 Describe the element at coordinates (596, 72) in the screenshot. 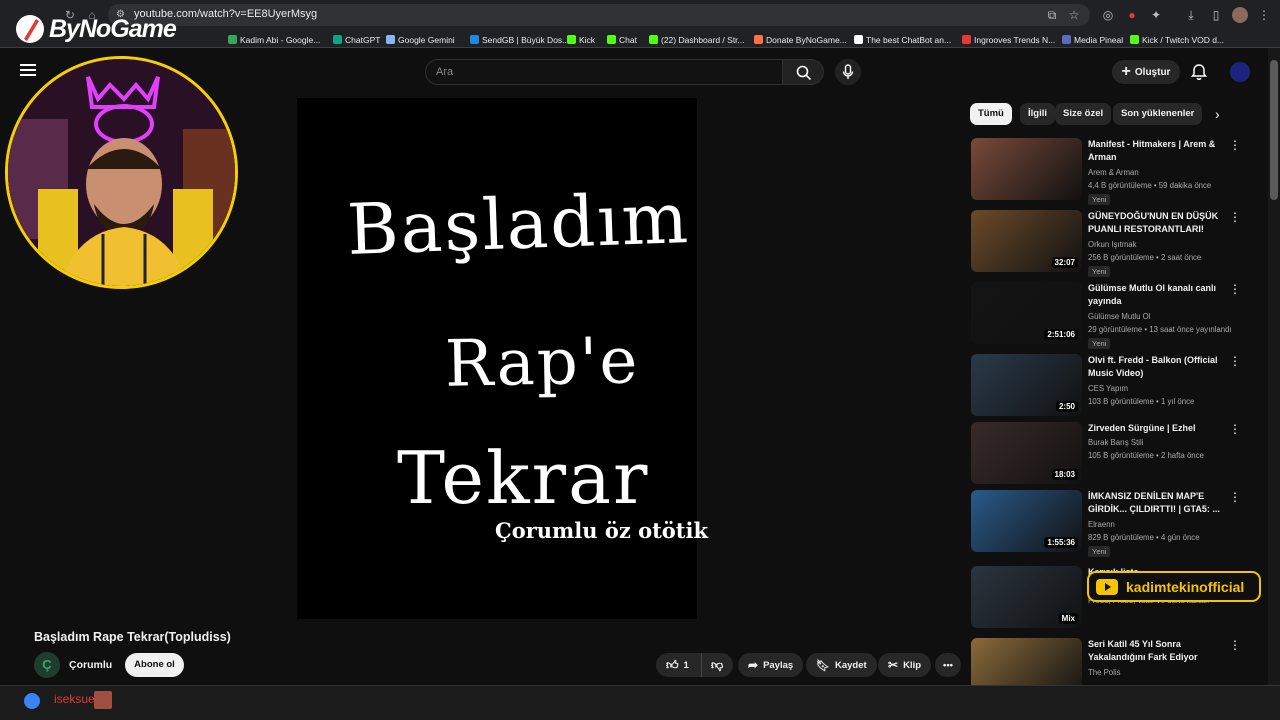

I see `search-input` at that location.